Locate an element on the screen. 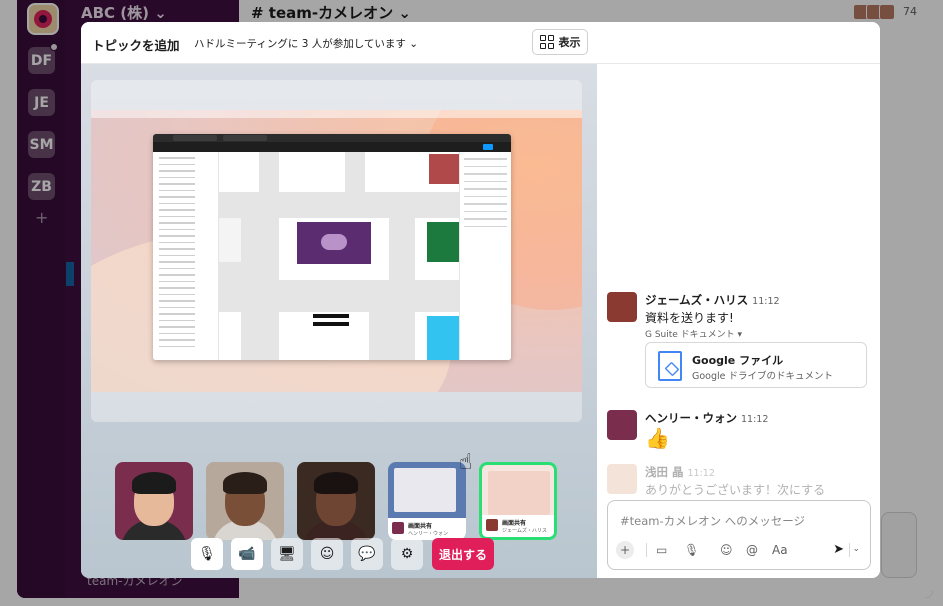 The width and height of the screenshot is (943, 606). leave-huddle-button: 退出する is located at coordinates (463, 554).